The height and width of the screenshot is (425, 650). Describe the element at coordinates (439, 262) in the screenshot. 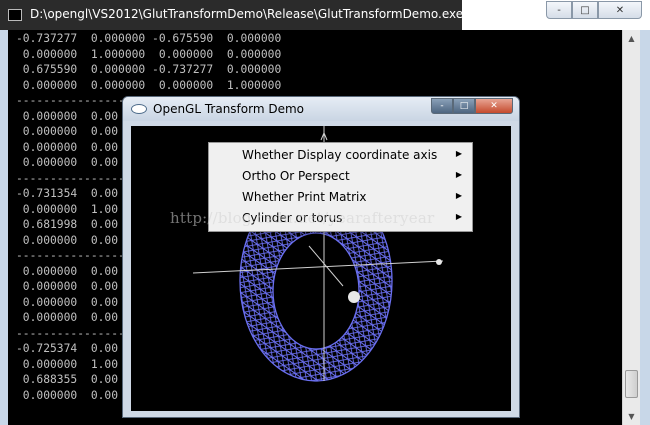

I see `axis-end-marker` at that location.